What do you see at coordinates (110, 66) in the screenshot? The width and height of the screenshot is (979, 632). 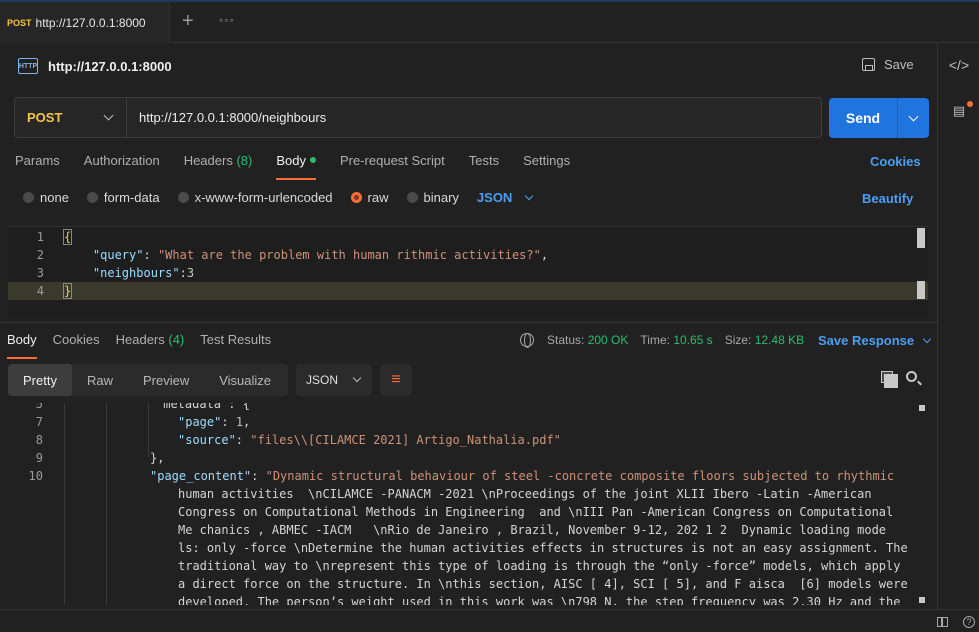 I see `request-title: http://127.0.0.1:8000` at bounding box center [110, 66].